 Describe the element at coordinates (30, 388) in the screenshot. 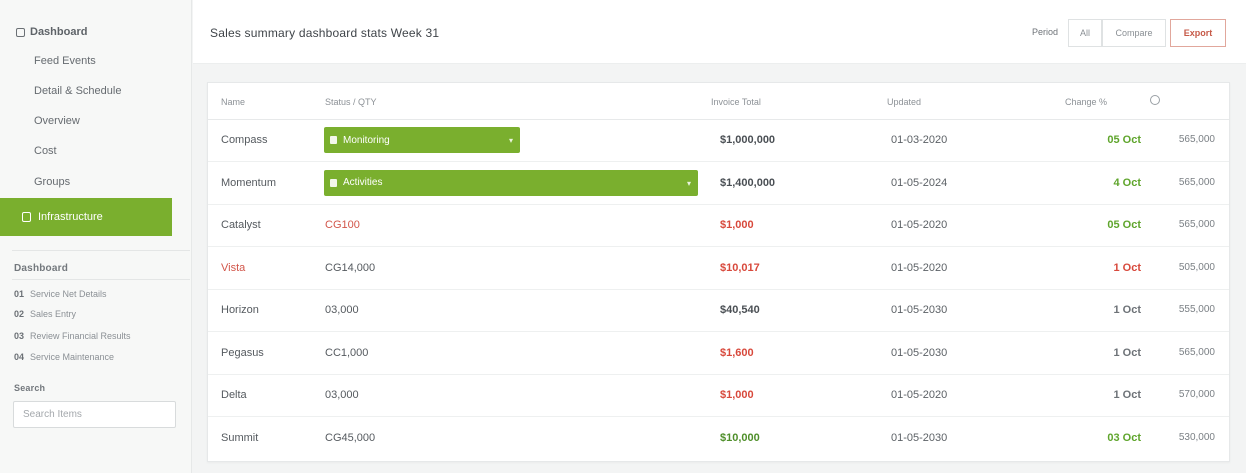

I see `search-label: Search` at that location.